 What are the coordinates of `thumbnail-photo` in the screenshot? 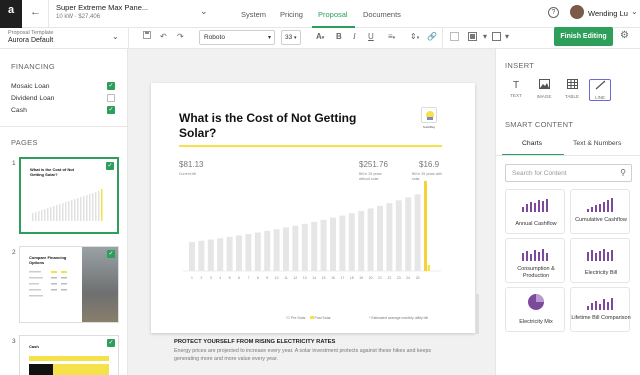 It's located at (100, 284).